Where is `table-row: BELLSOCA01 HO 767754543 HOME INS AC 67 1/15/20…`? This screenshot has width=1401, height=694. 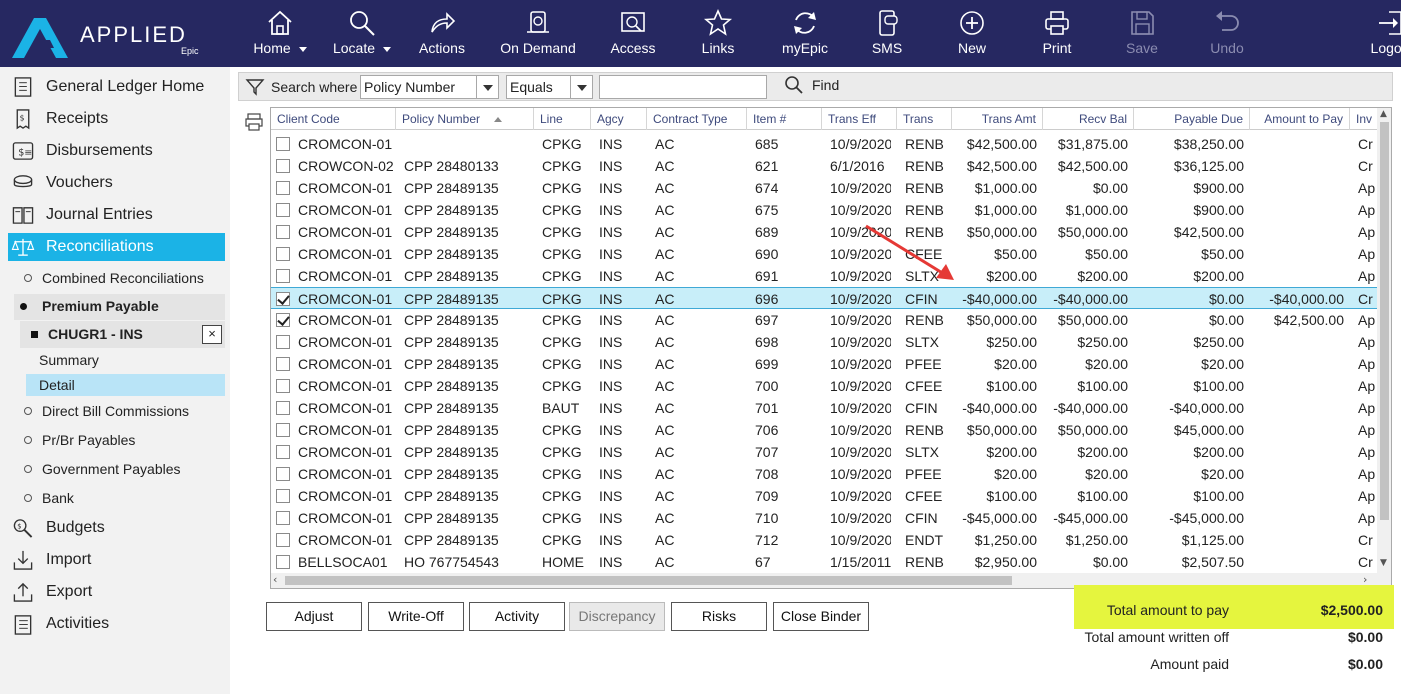 table-row: BELLSOCA01 HO 767754543 HOME INS AC 67 1/15/20… is located at coordinates (824, 562).